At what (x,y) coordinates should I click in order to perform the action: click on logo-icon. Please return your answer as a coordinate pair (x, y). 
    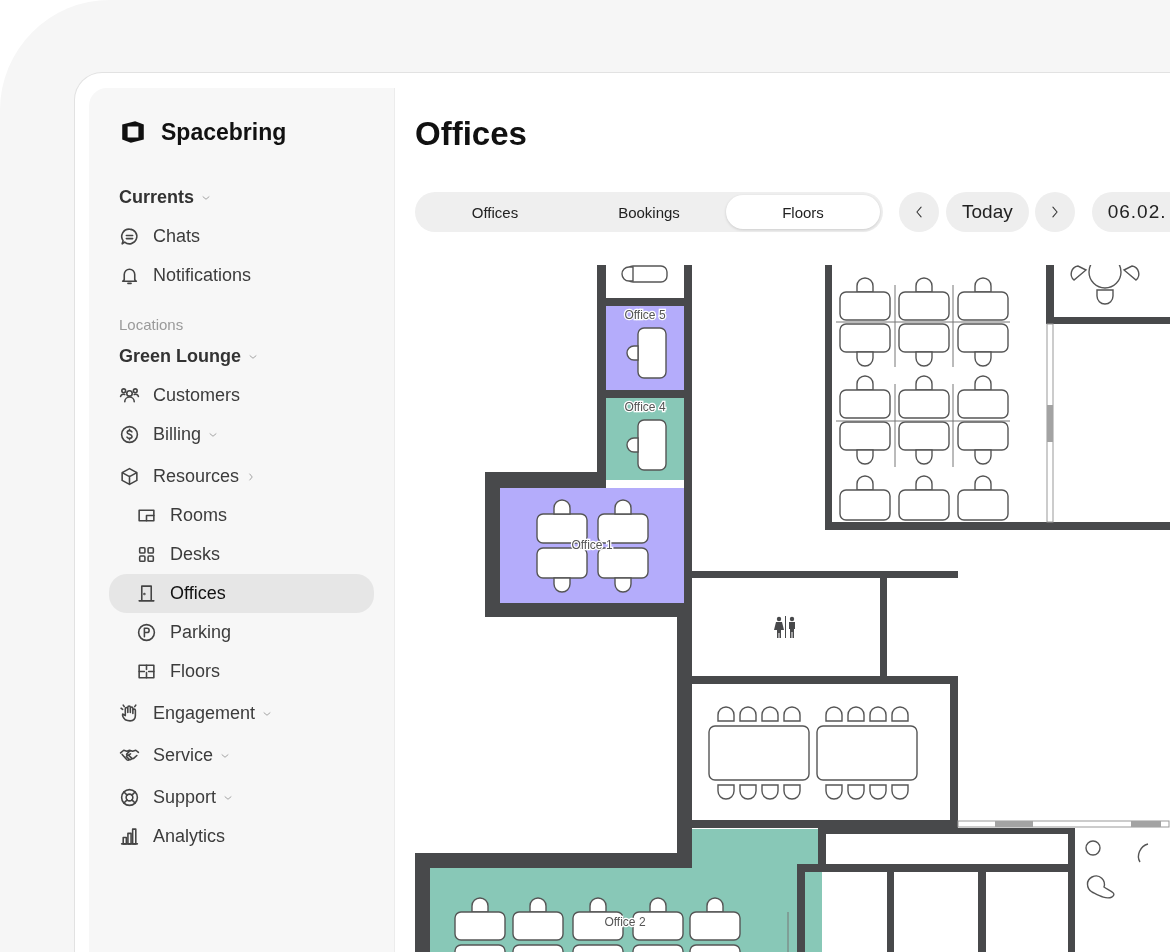
    Looking at the image, I should click on (133, 132).